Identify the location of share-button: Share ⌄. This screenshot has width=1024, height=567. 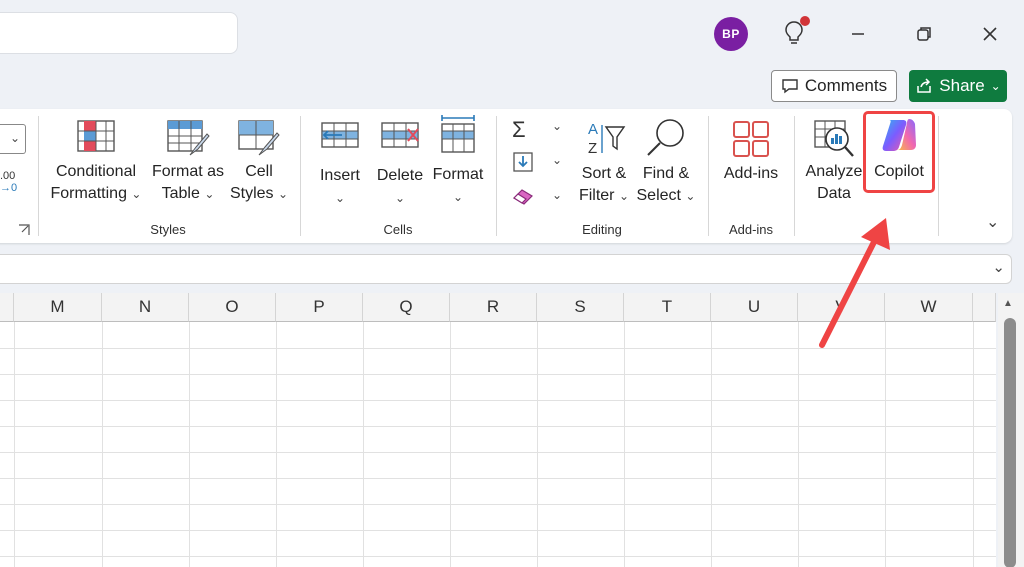
(958, 86).